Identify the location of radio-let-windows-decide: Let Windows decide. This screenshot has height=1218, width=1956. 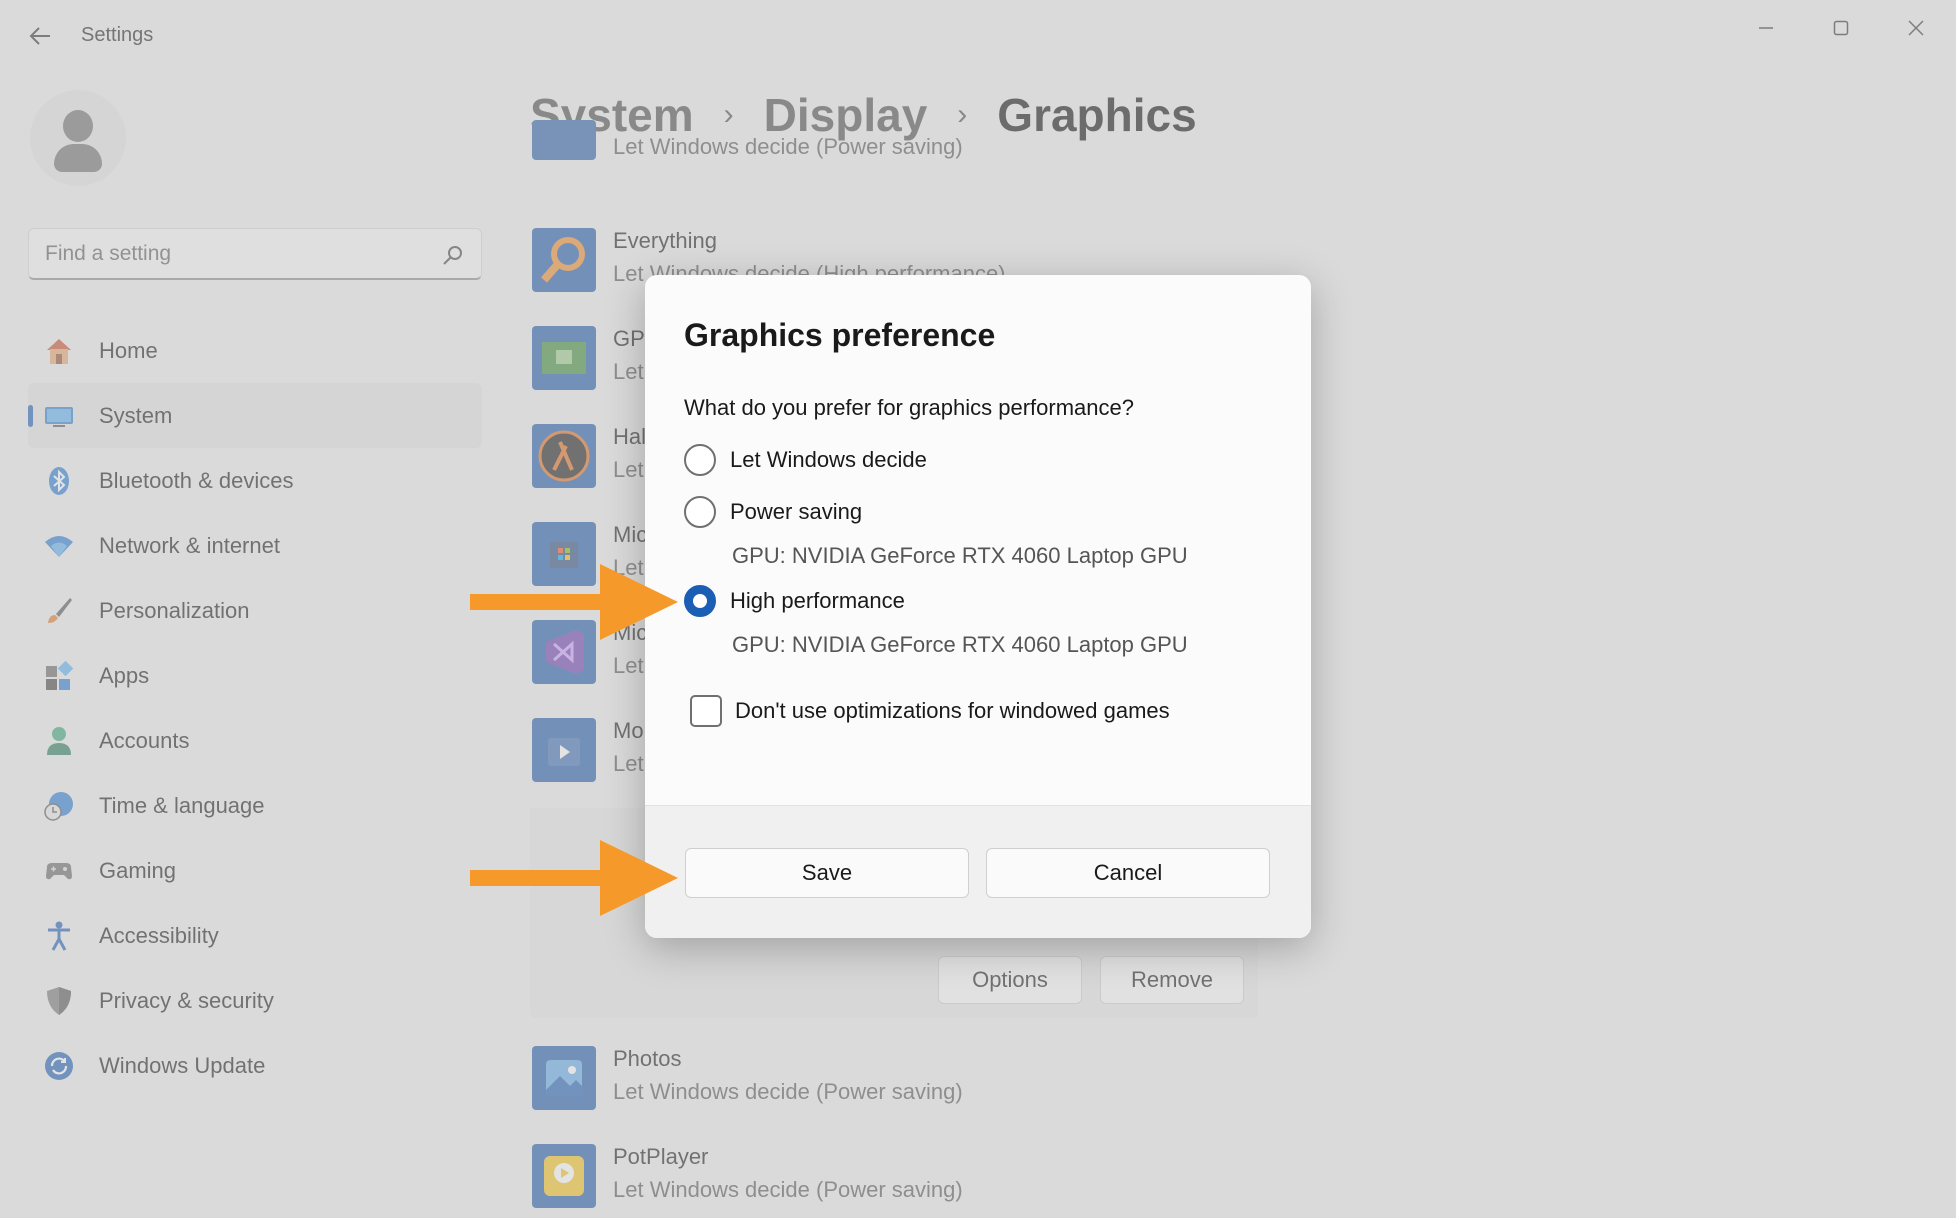
(805, 460).